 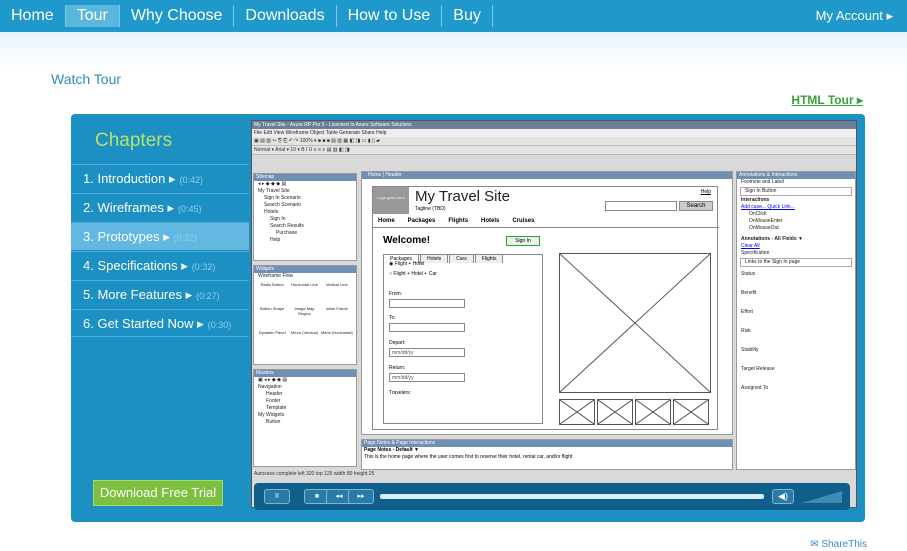 I want to click on widget-item: Horizontal Line, so click(x=304, y=294).